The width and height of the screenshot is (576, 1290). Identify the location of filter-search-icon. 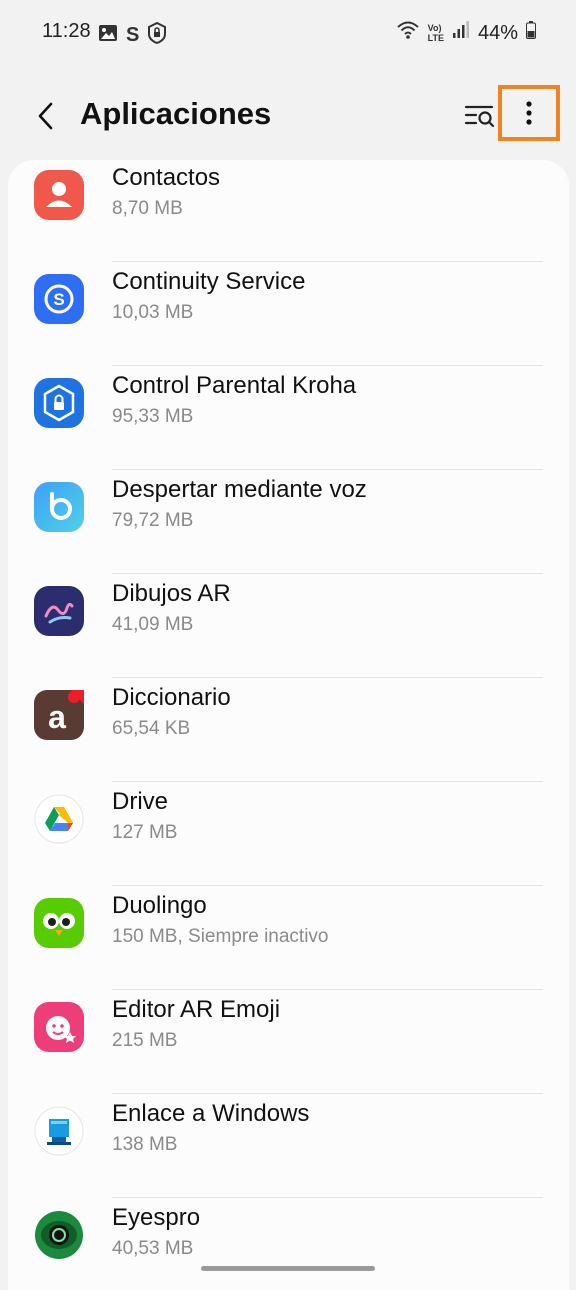
(479, 116).